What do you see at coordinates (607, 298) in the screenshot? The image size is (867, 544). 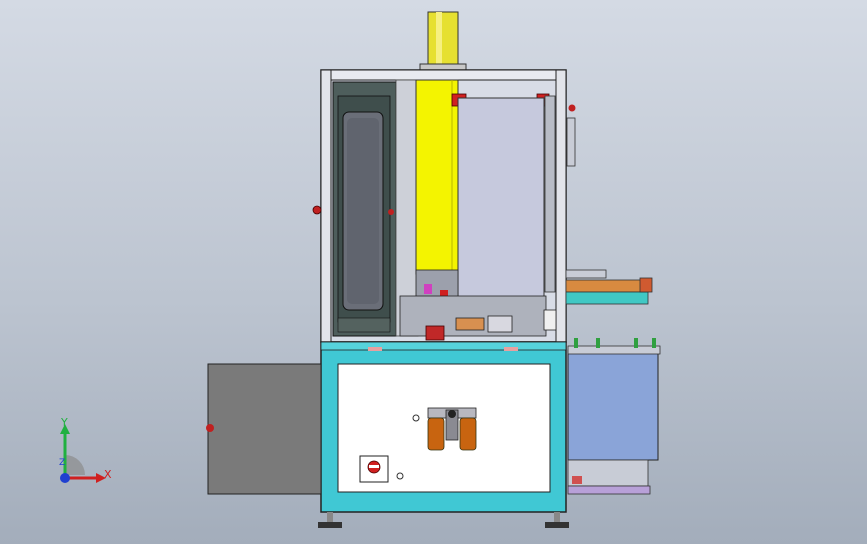 I see `conveyor-cyan-bar` at bounding box center [607, 298].